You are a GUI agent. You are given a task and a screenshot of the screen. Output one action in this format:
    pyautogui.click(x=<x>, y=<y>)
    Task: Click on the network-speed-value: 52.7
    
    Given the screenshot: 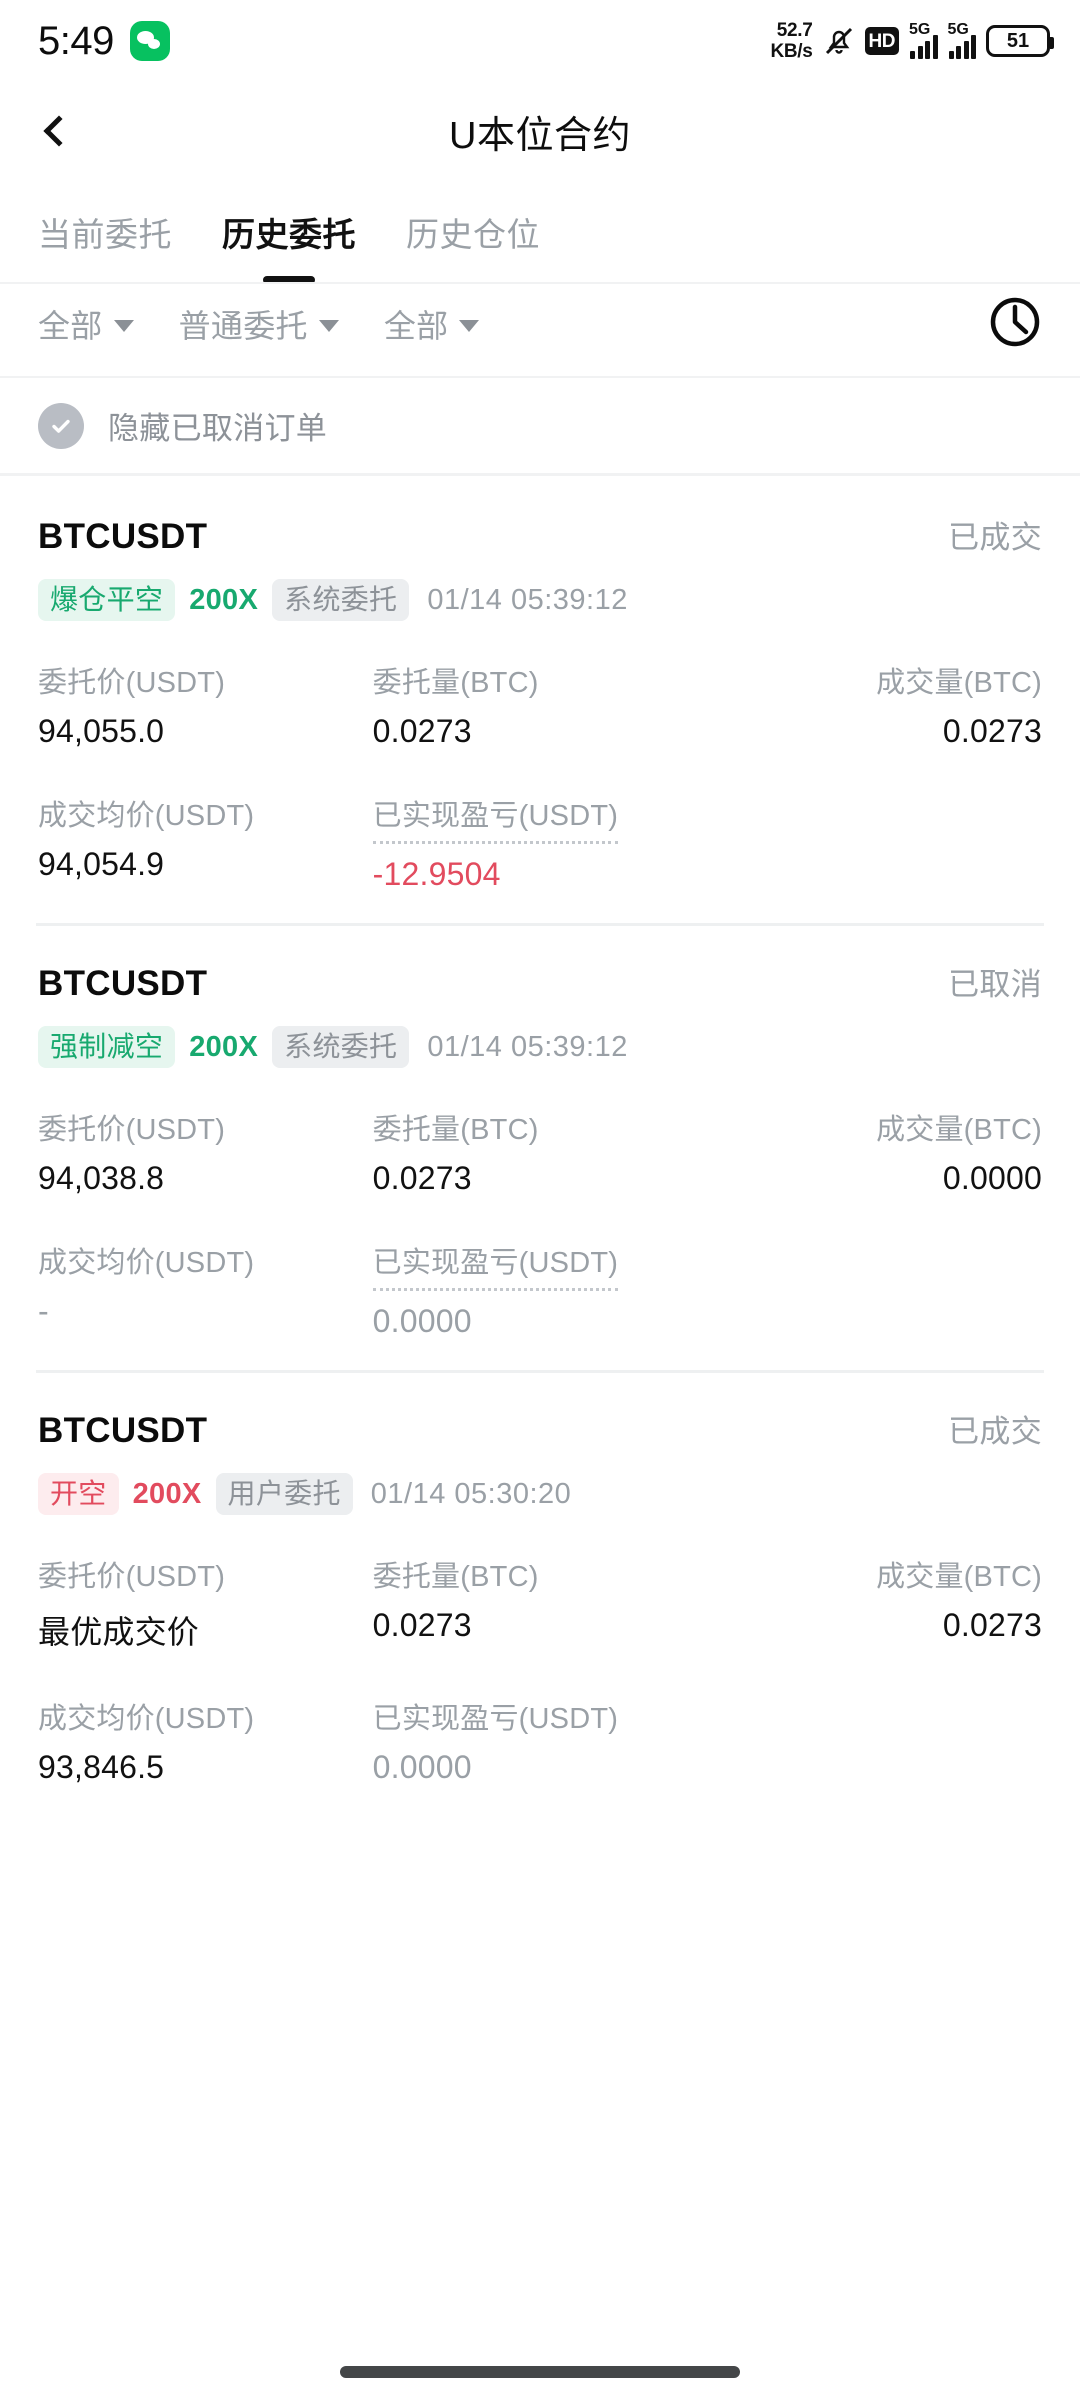 What is the action you would take?
    pyautogui.click(x=794, y=30)
    